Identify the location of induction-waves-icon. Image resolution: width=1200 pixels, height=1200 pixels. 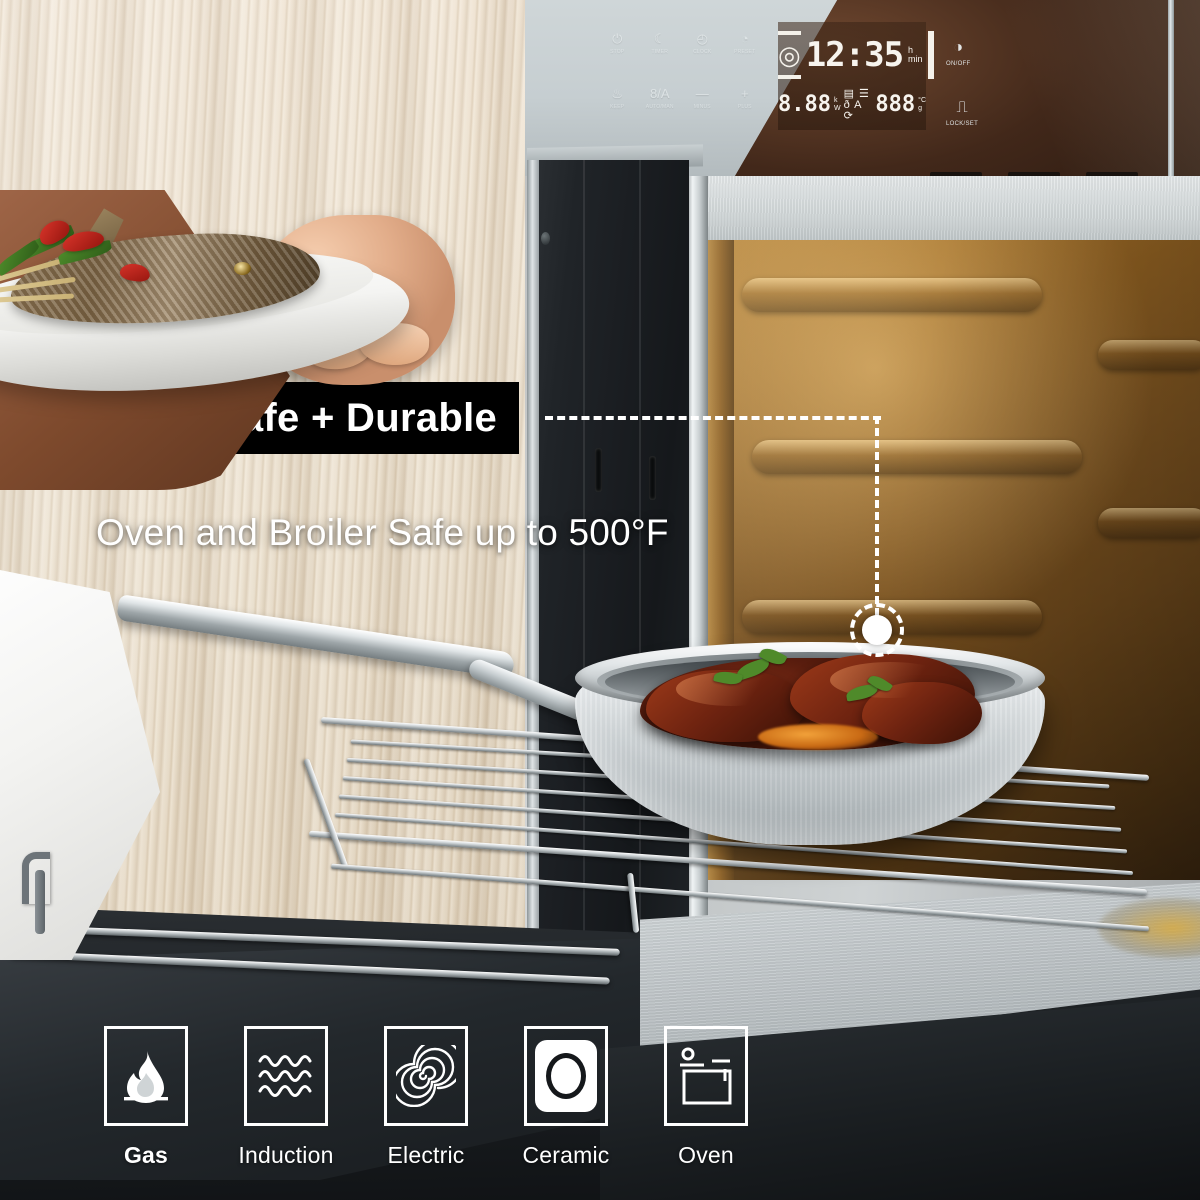
(285, 1076).